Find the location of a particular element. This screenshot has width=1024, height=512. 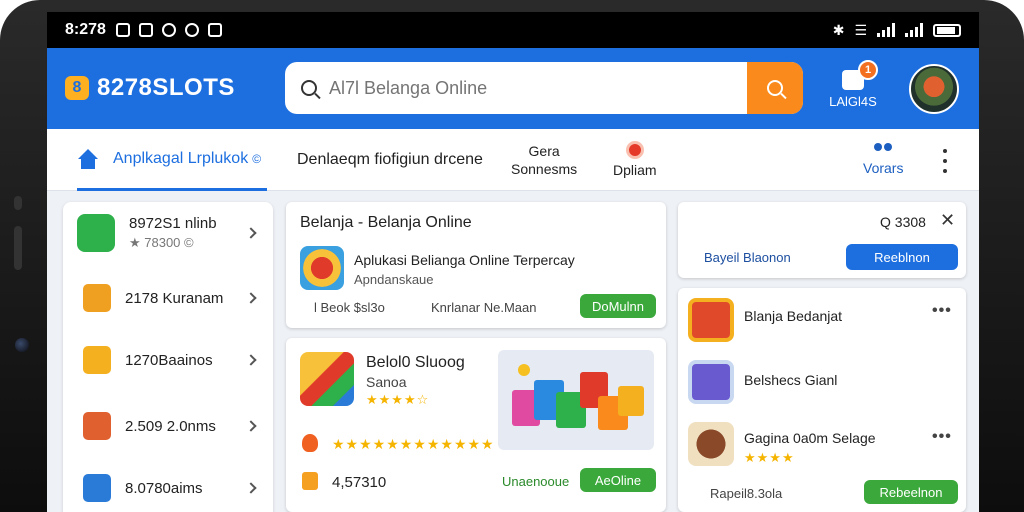

list-item: Belshecs Gianl is located at coordinates (822, 383).